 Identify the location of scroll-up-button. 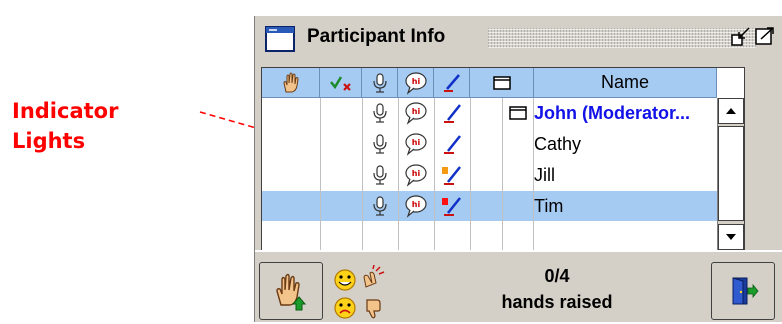
(731, 111).